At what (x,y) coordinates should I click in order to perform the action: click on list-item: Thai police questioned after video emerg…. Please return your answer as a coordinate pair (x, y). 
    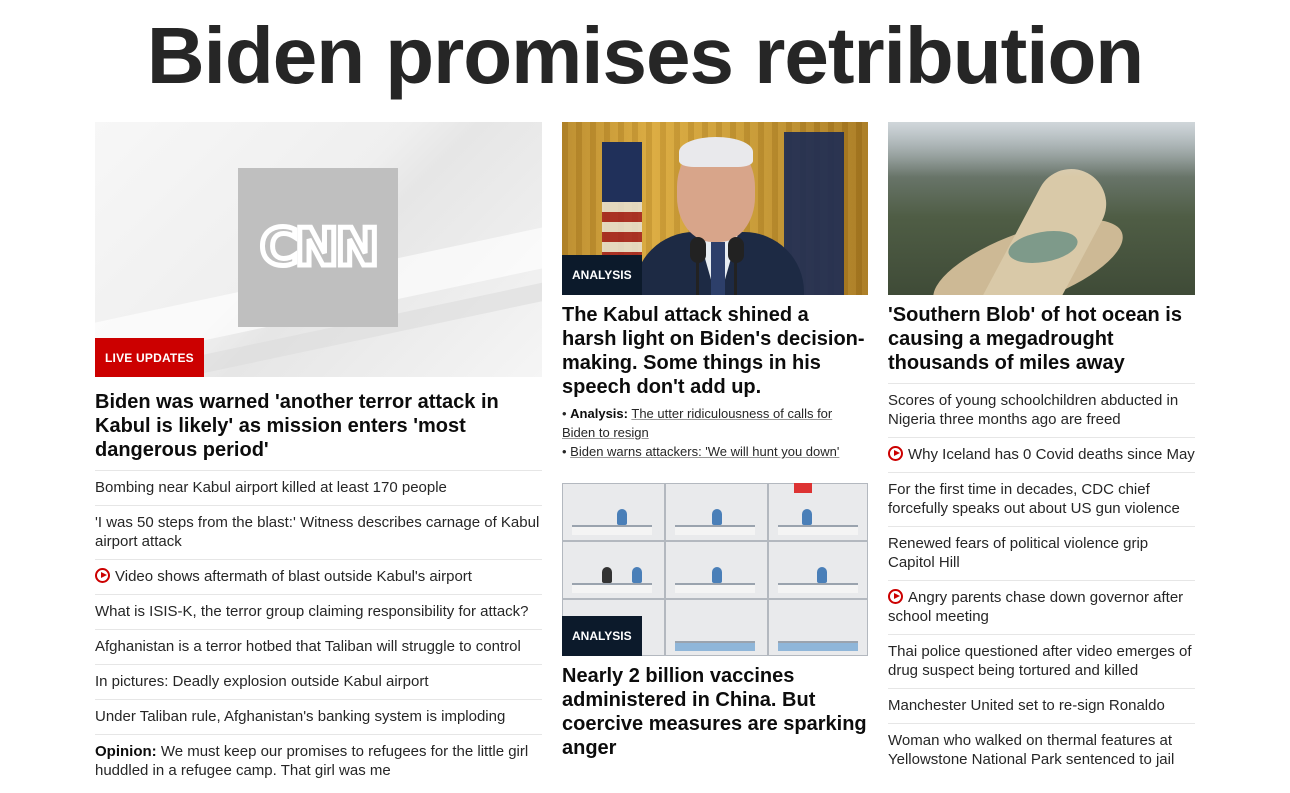
    Looking at the image, I should click on (1041, 661).